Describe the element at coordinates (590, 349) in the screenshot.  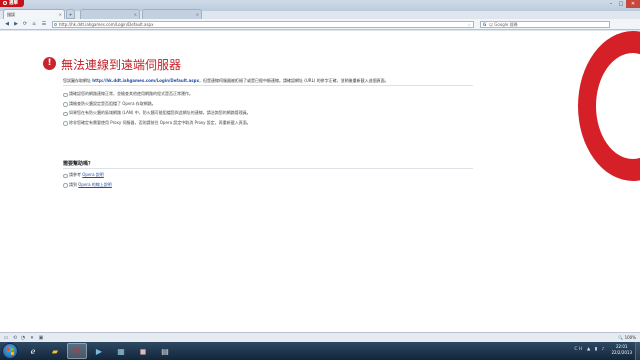
I see `system-tray: CH ▲ ▮ ♪` at that location.